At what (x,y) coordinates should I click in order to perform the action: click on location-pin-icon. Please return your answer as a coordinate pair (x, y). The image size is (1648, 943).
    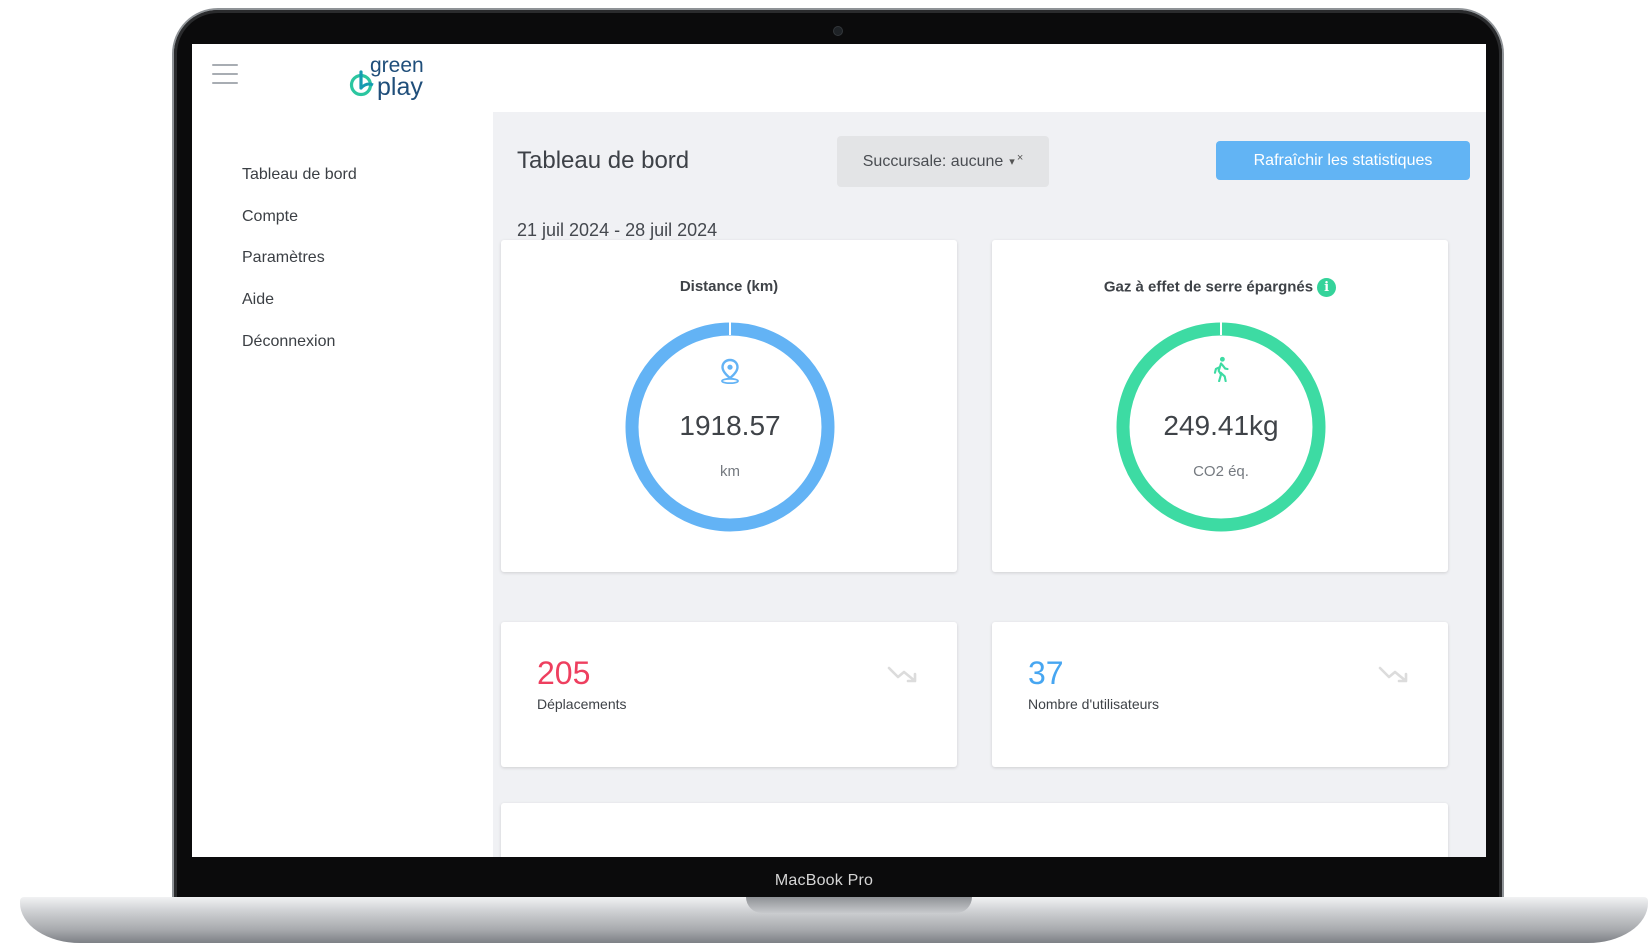
    Looking at the image, I should click on (730, 371).